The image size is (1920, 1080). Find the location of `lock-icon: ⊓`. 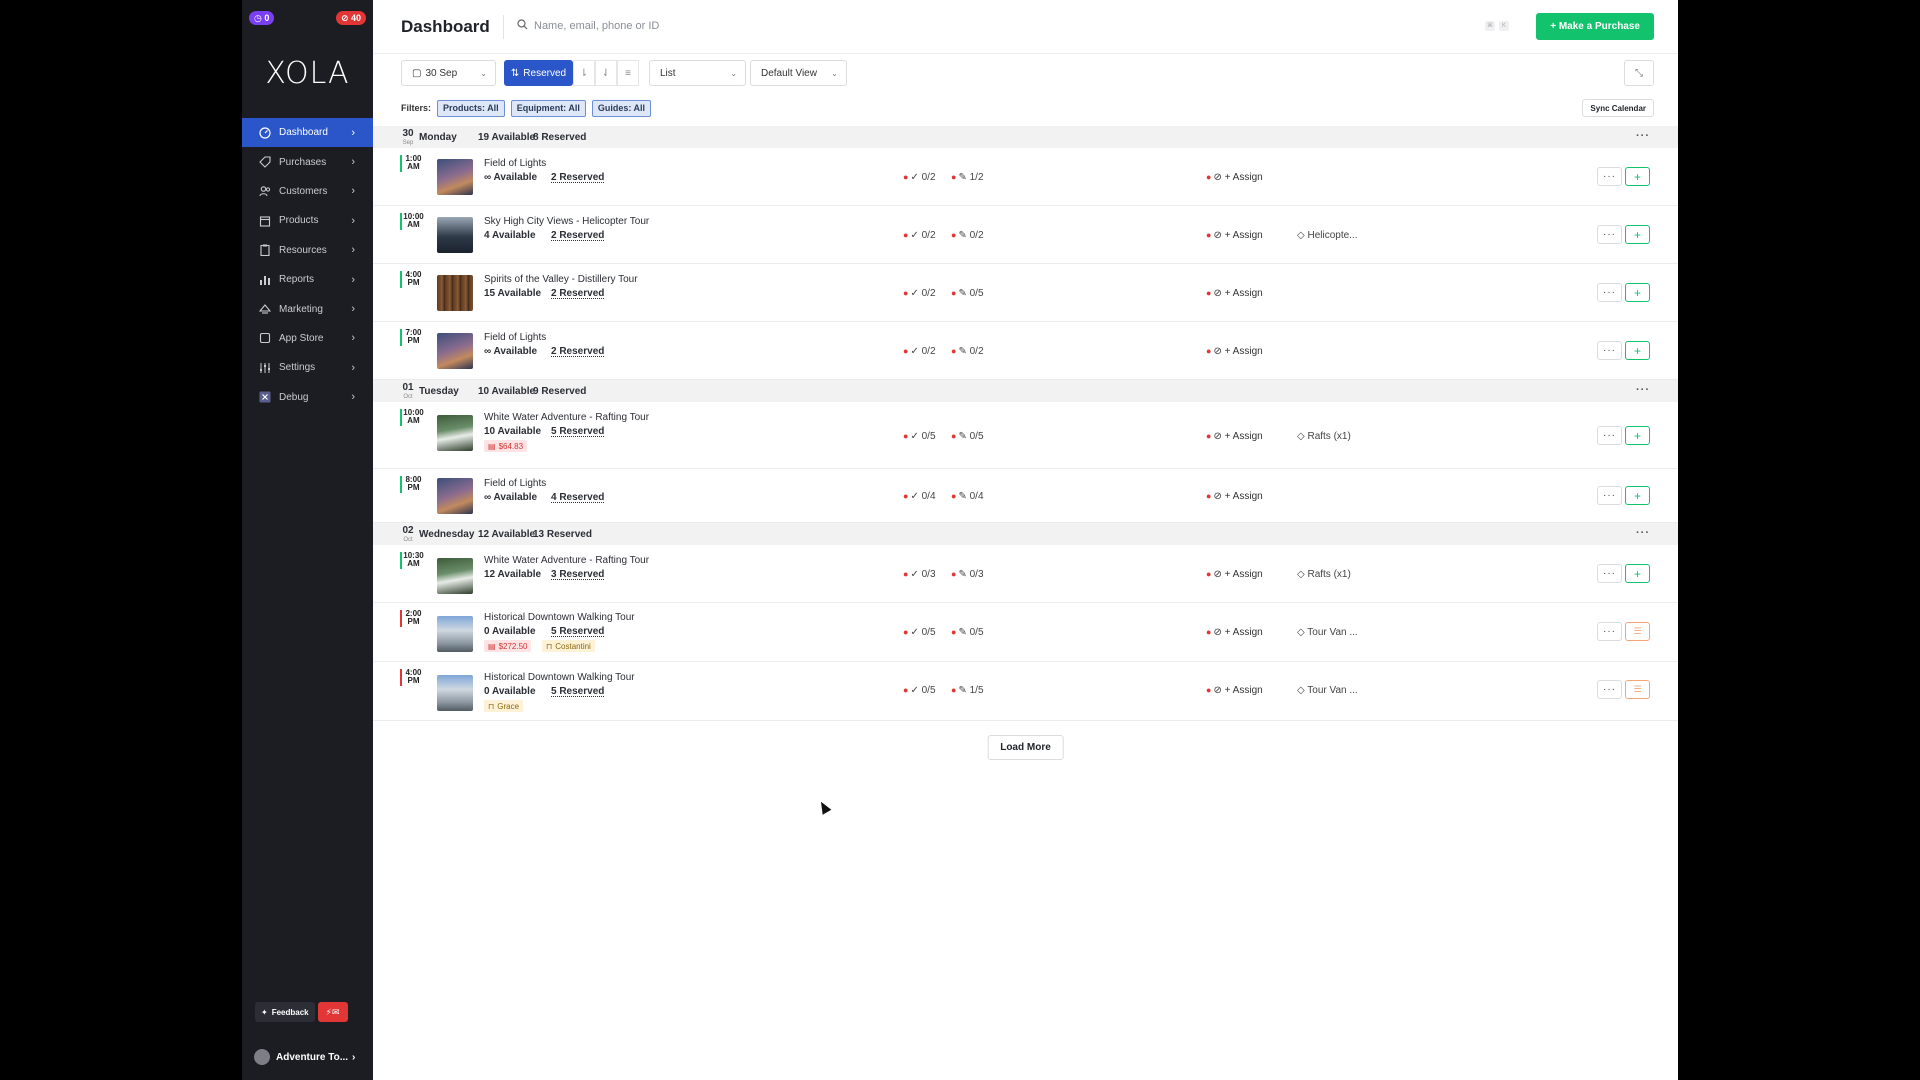

lock-icon: ⊓ is located at coordinates (491, 706).